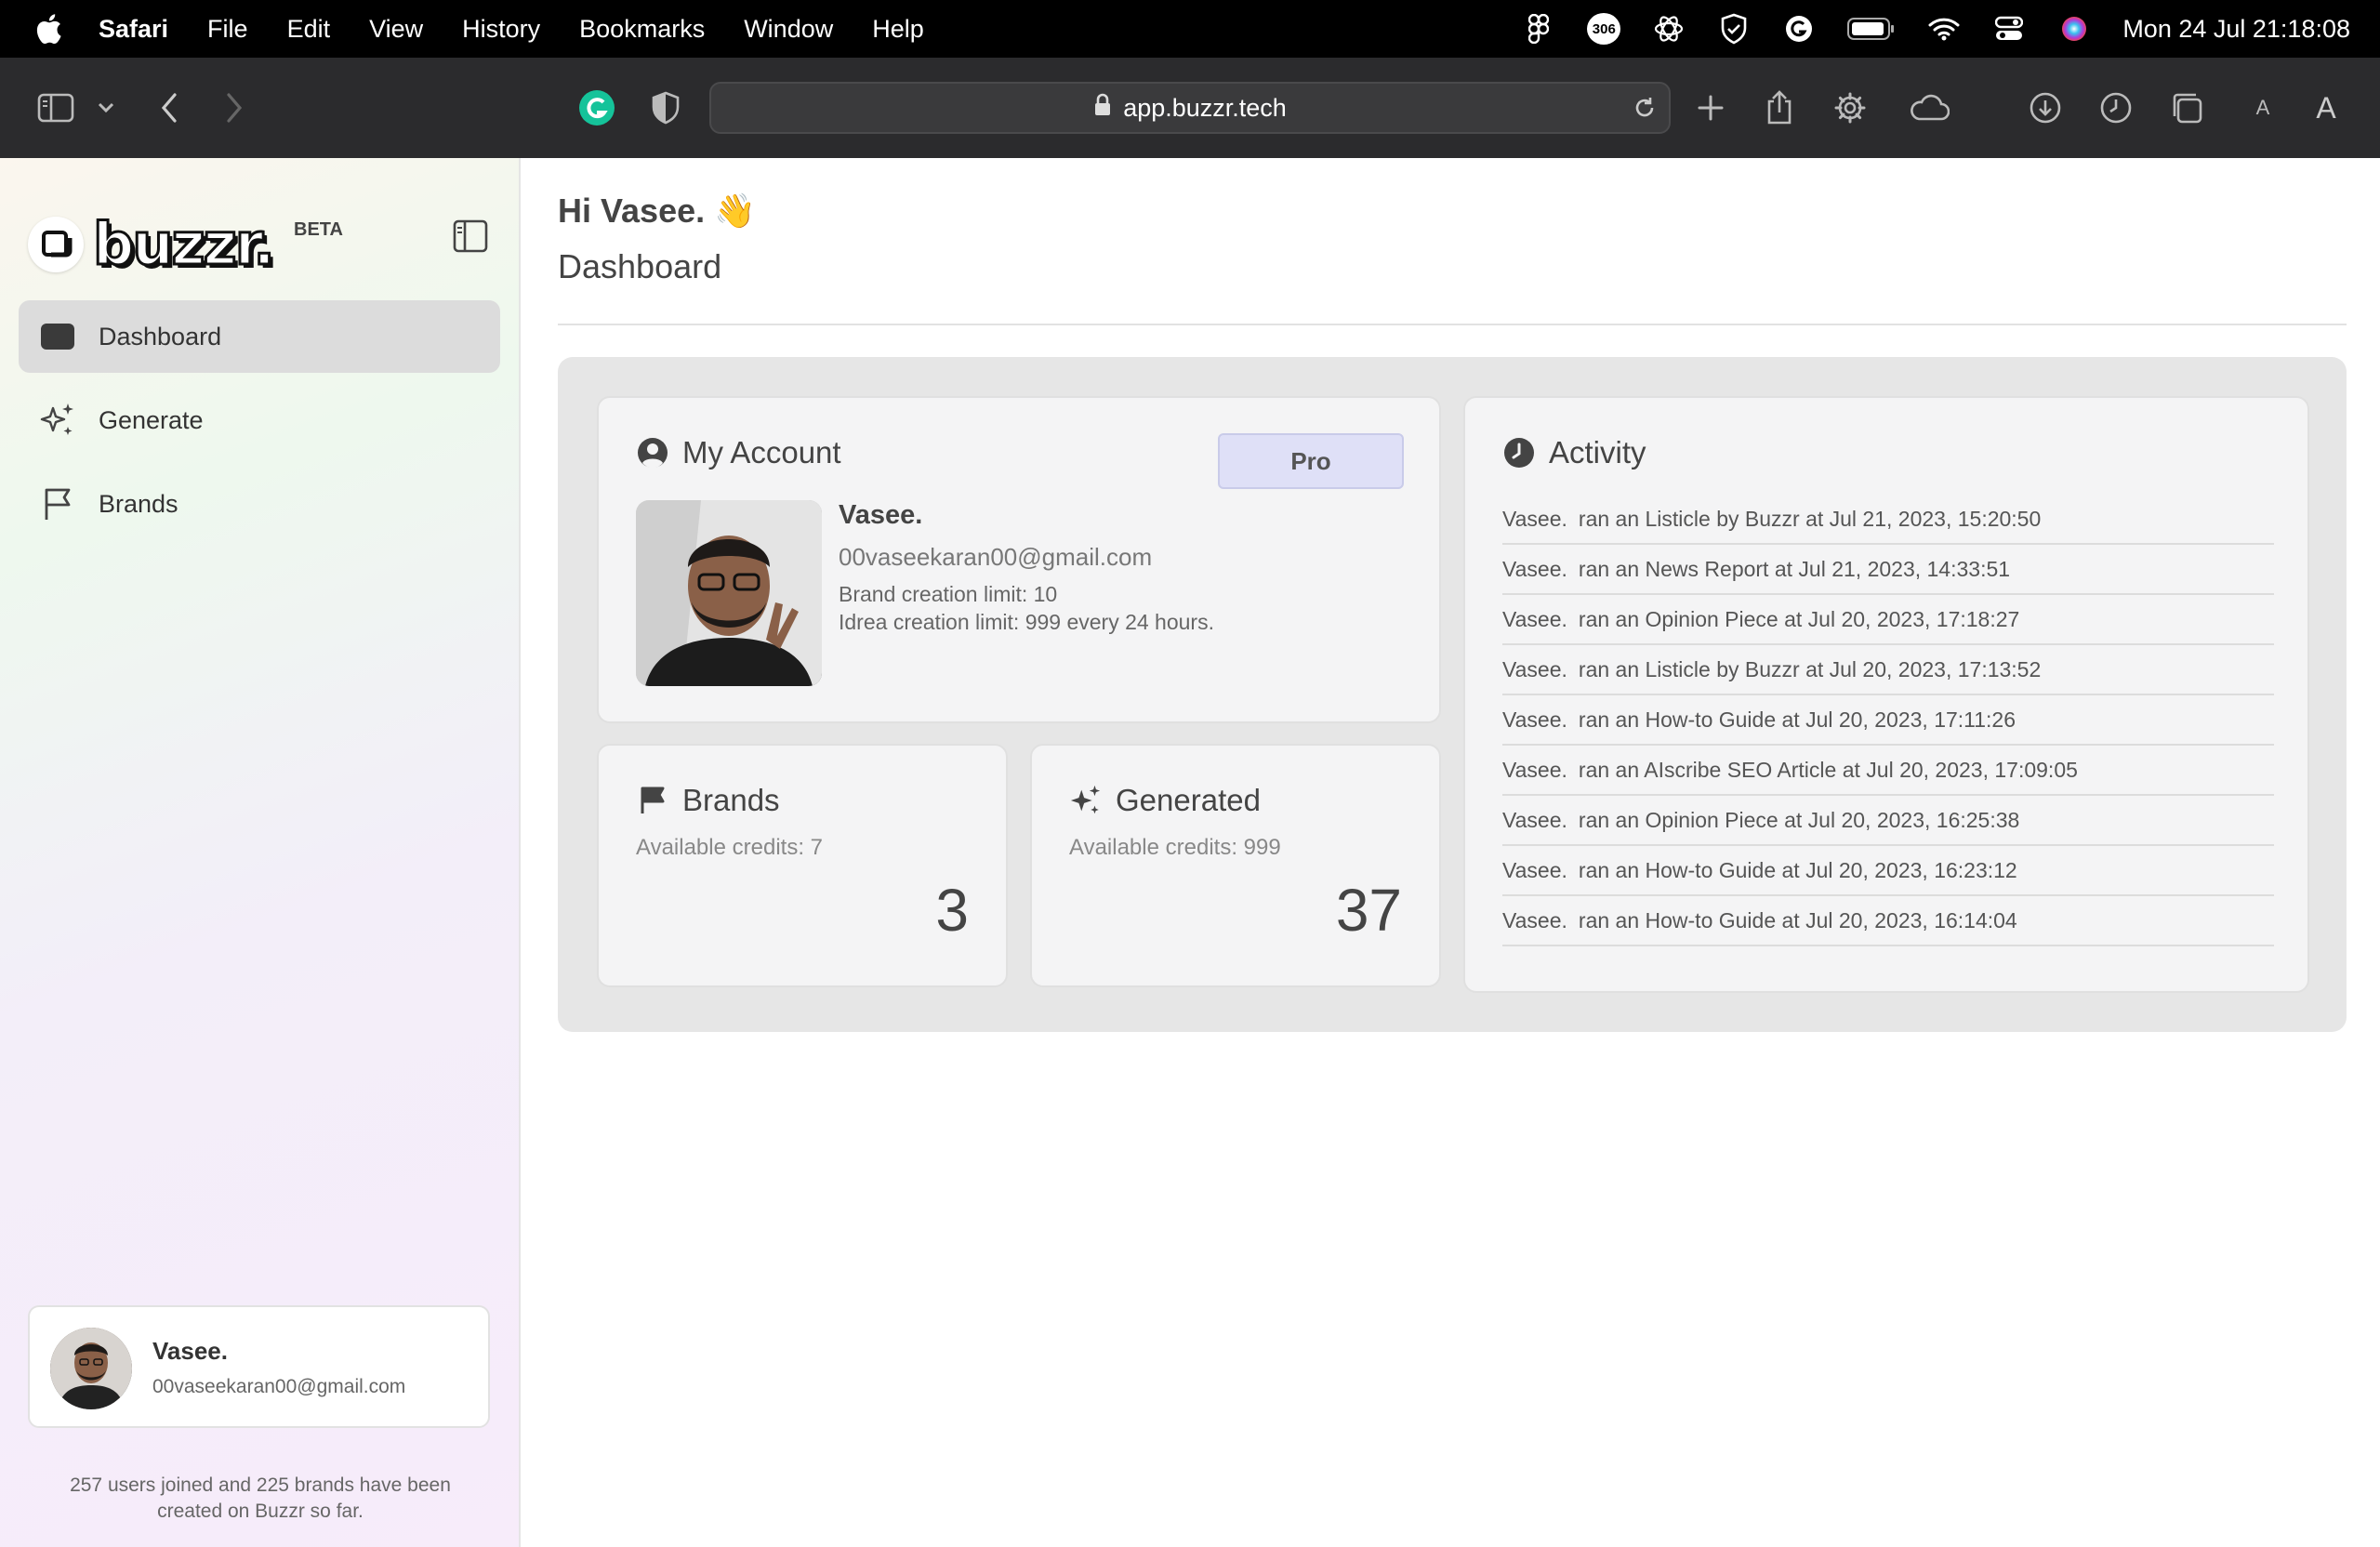 Image resolution: width=2380 pixels, height=1547 pixels. What do you see at coordinates (138, 503) in the screenshot?
I see `nav-brands-label: Brands` at bounding box center [138, 503].